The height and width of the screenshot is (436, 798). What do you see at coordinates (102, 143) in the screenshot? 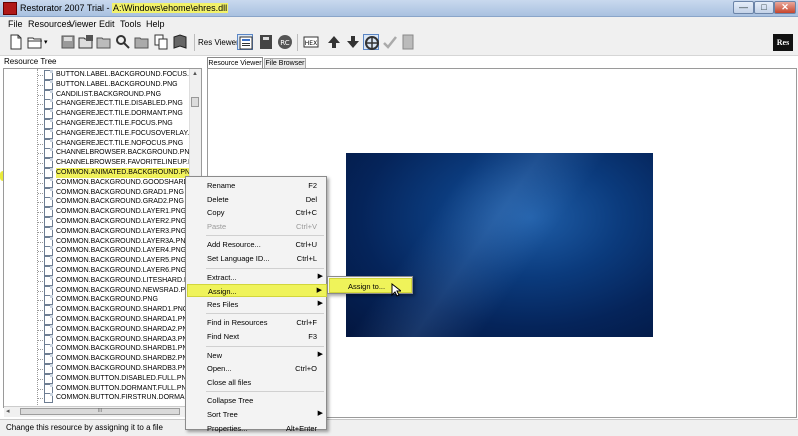
I see `tree-item: CHANGEREJECT.TILE.NOFOCUS.PNG` at bounding box center [102, 143].